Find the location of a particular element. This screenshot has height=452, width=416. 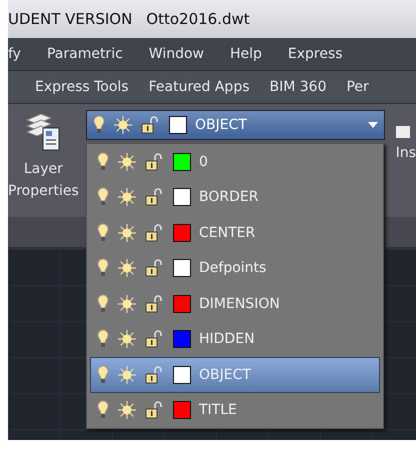

menu-item: Window is located at coordinates (176, 54).